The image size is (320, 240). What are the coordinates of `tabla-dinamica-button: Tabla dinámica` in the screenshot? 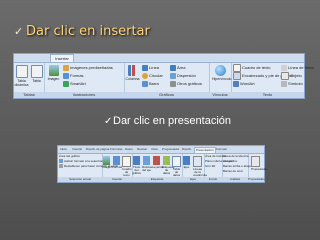 It's located at (21, 76).